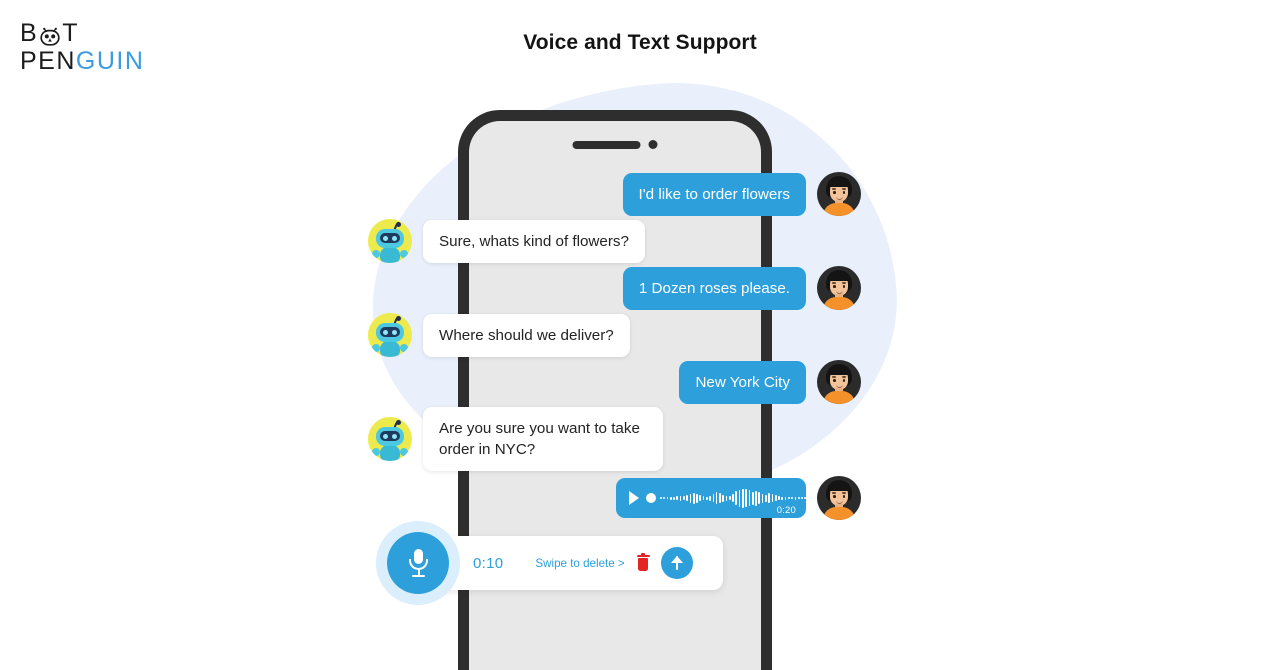 This screenshot has height=670, width=1280. Describe the element at coordinates (714, 194) in the screenshot. I see `message-bubble: I'd like to order flowers` at that location.